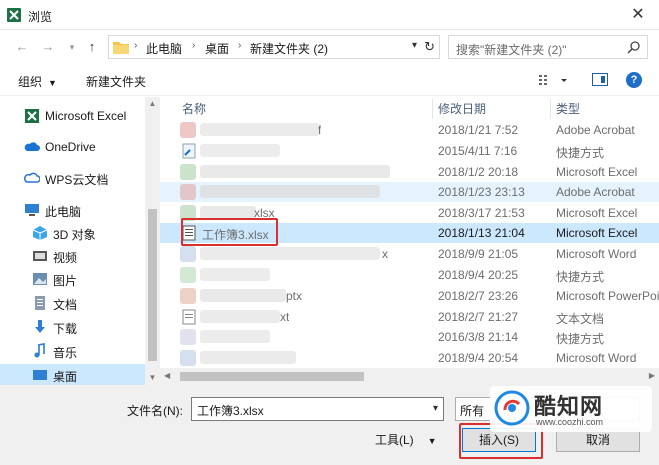  Describe the element at coordinates (554, 80) in the screenshot. I see `view-options-icon` at that location.